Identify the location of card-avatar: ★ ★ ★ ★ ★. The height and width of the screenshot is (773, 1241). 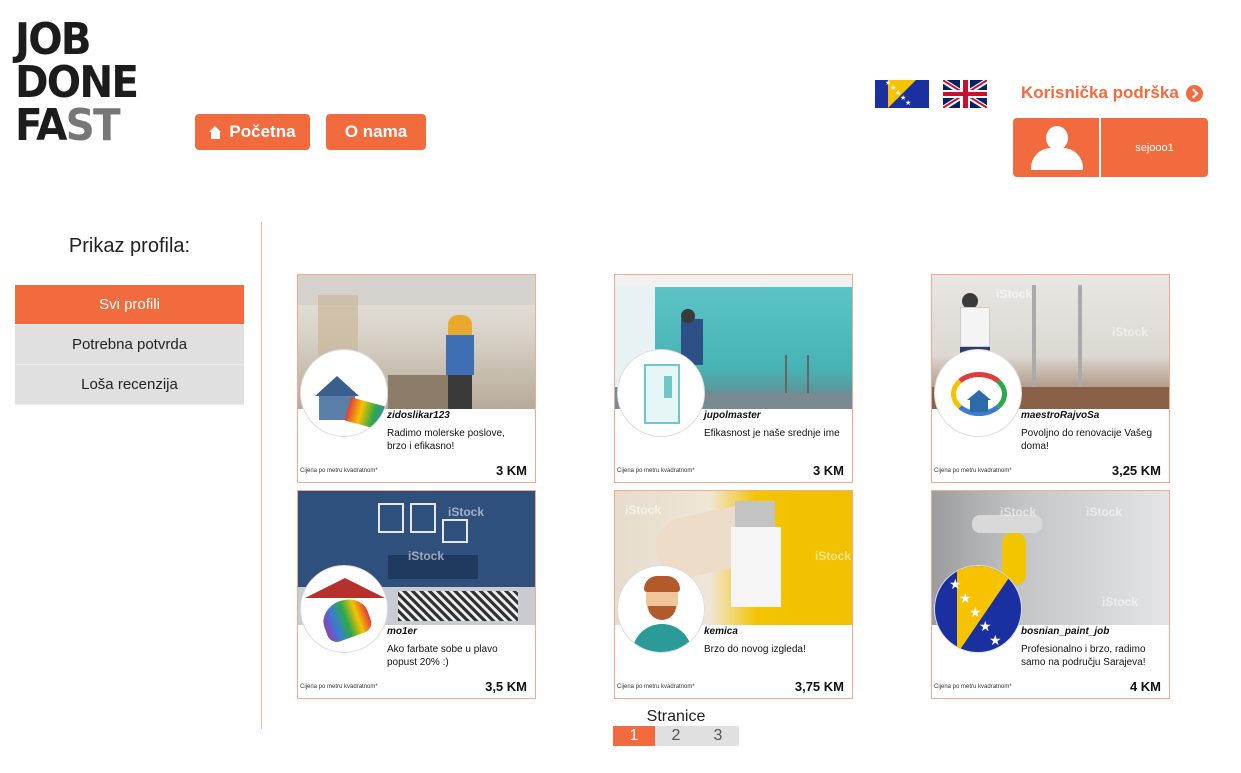
(978, 609).